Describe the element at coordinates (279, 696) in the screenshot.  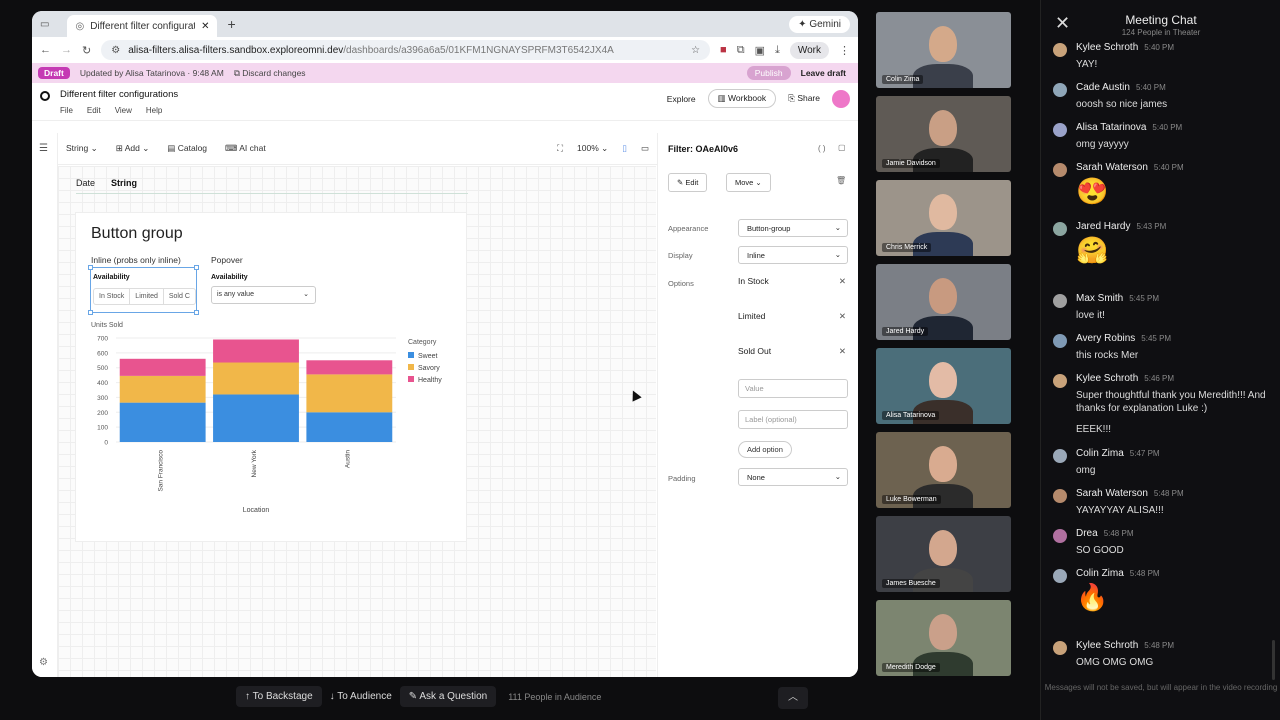
I see `to-backstage-button: ↑ To Backstage` at that location.